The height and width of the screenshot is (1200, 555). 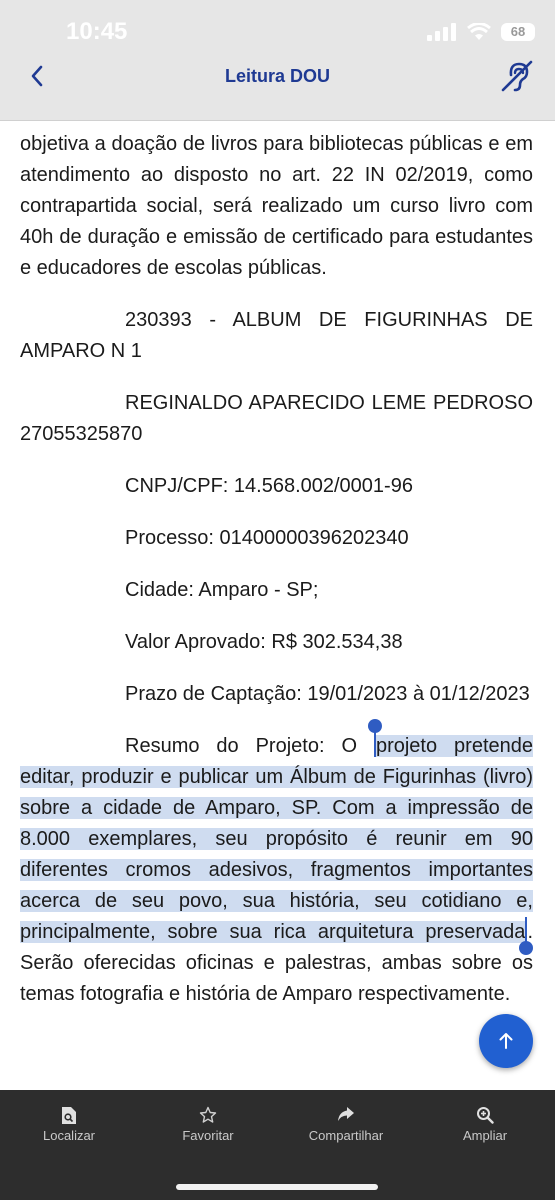 What do you see at coordinates (208, 1135) in the screenshot?
I see `favorite-label: Favoritar` at bounding box center [208, 1135].